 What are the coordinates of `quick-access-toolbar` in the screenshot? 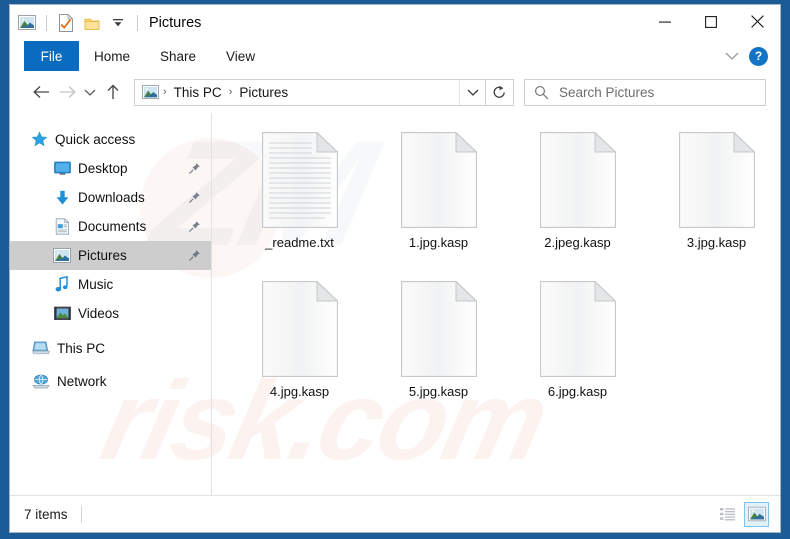 It's located at (76, 23).